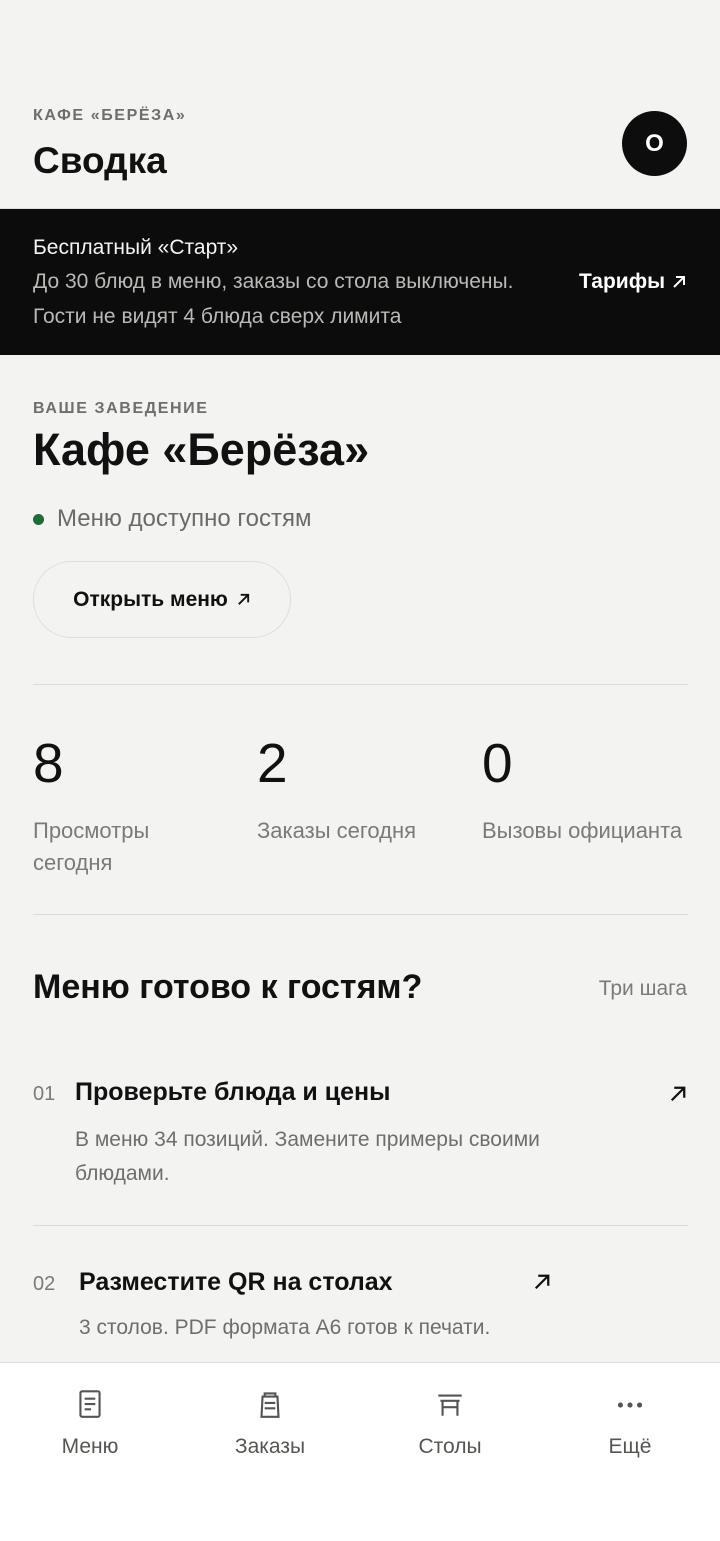 The height and width of the screenshot is (1541, 720). Describe the element at coordinates (217, 316) in the screenshot. I see `plan-hidden-text: Гости не видят 4 блюда сверх лимита` at that location.